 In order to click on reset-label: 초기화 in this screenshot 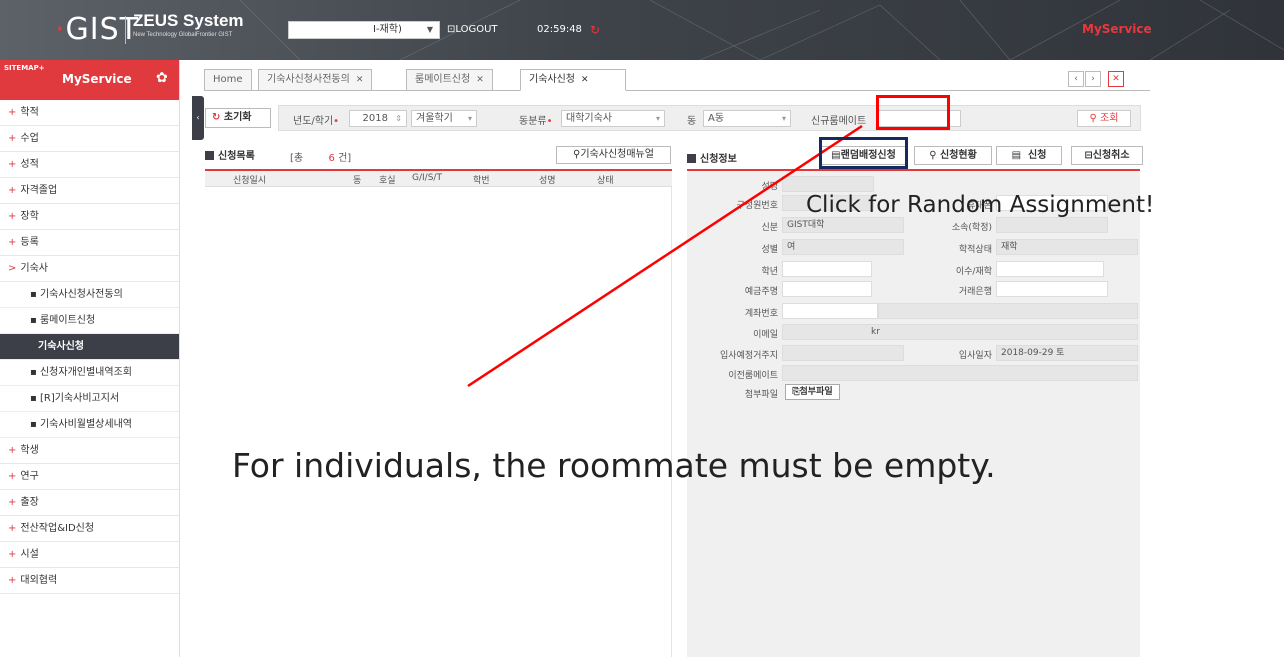, I will do `click(237, 117)`.